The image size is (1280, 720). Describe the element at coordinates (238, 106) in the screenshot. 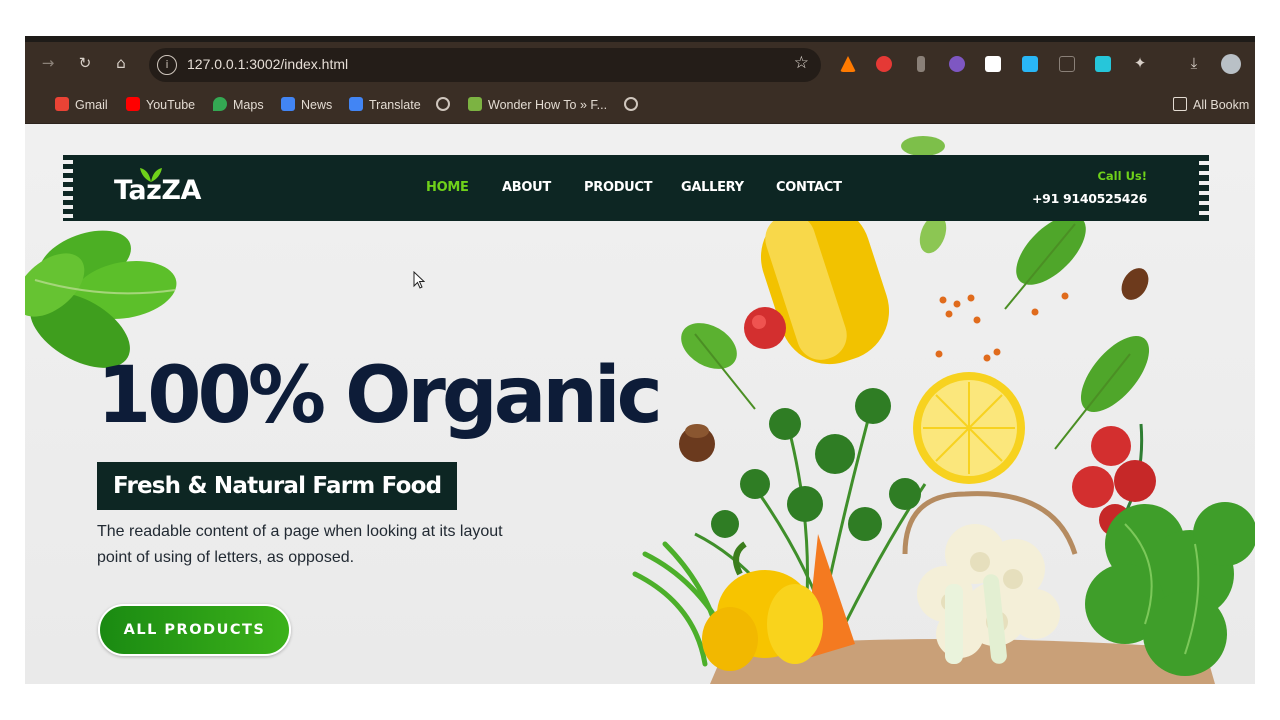

I see `bookmark-maps: Maps` at that location.